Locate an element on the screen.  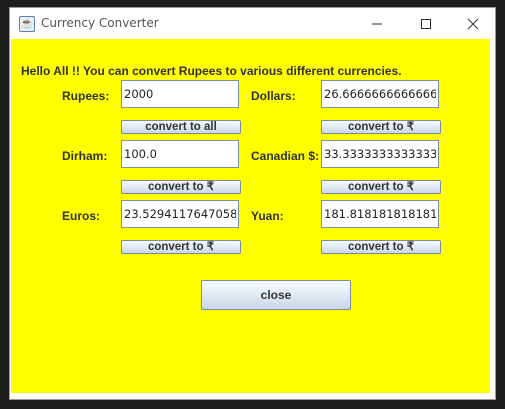
title-bar: ☕ Currency Converter is located at coordinates (252, 23).